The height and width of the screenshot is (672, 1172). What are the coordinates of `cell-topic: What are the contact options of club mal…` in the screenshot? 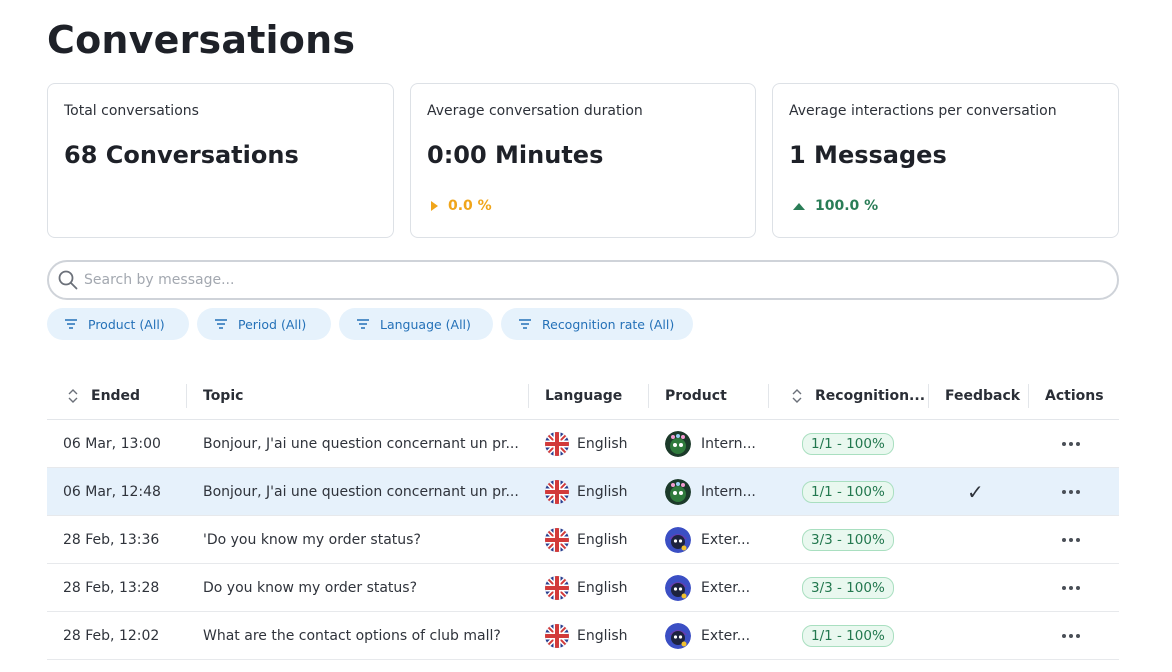 It's located at (363, 636).